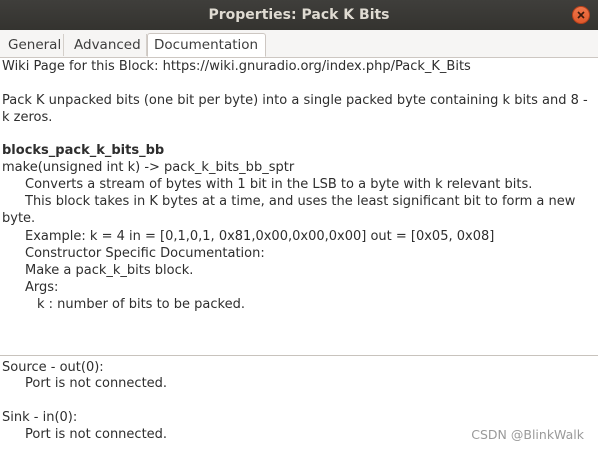  What do you see at coordinates (109, 270) in the screenshot?
I see `make-description: Make a pack_k_bits block.` at bounding box center [109, 270].